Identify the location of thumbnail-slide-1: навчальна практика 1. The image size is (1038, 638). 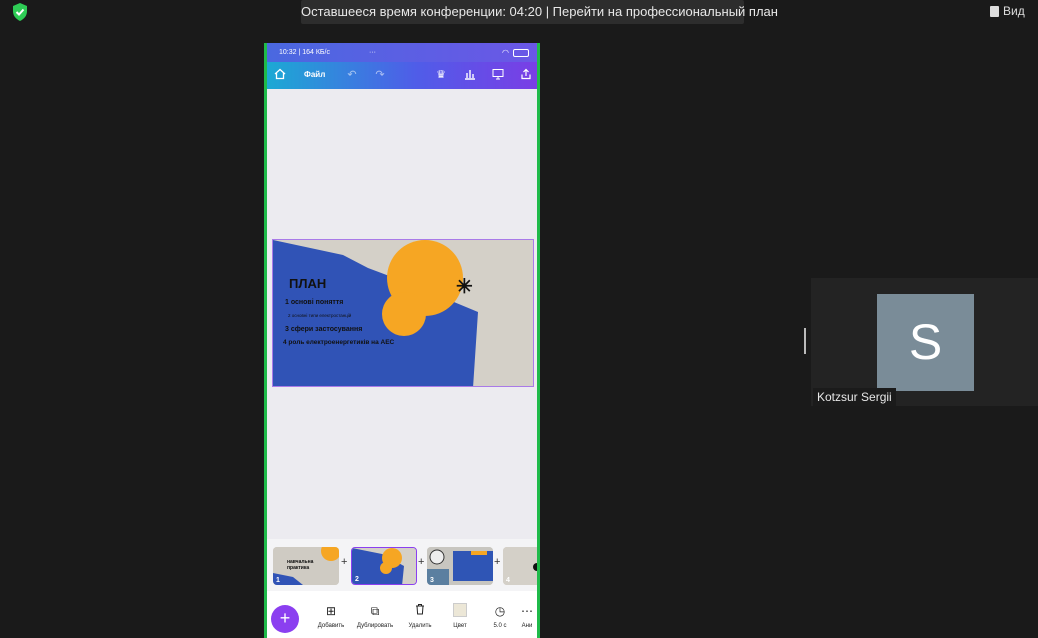
(306, 566).